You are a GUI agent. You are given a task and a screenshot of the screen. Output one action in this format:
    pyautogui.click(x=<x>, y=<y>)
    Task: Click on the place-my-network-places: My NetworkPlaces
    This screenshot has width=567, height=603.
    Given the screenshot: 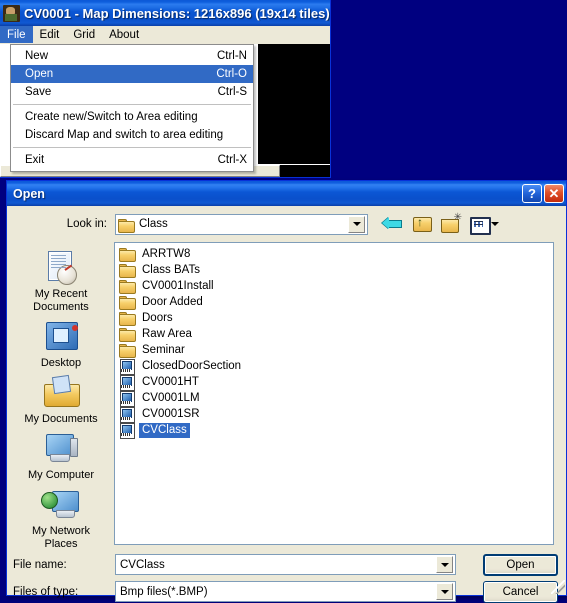 What is the action you would take?
    pyautogui.click(x=61, y=518)
    